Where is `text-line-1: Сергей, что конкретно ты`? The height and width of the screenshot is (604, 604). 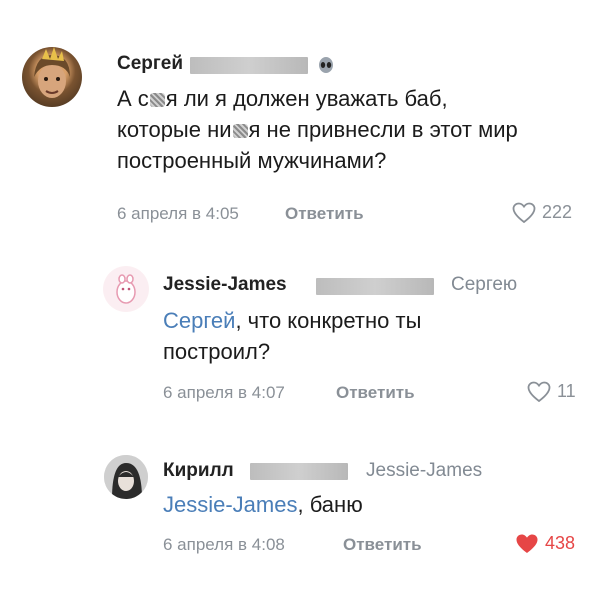 text-line-1: Сергей, что конкретно ты is located at coordinates (292, 320).